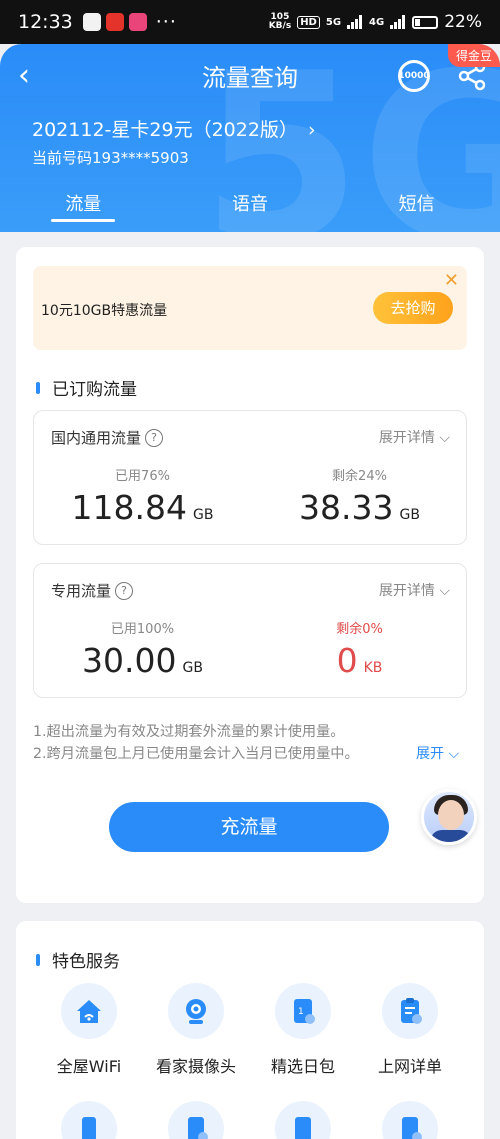 This screenshot has height=1139, width=500. I want to click on section-title-services: 特色服务, so click(78, 959).